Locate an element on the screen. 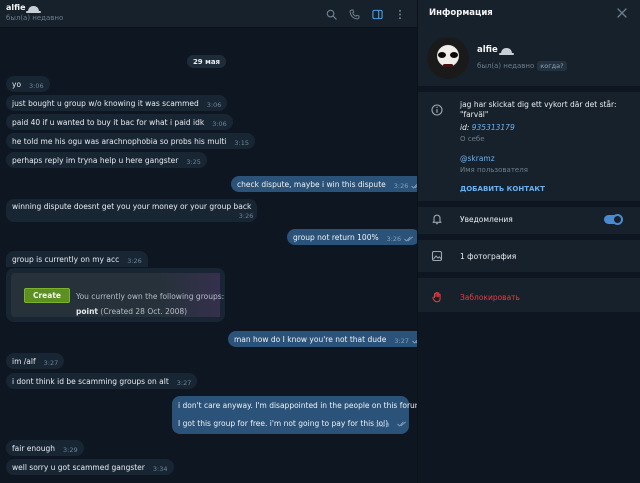 The image size is (640, 483). more-vertical-icon is located at coordinates (400, 14).